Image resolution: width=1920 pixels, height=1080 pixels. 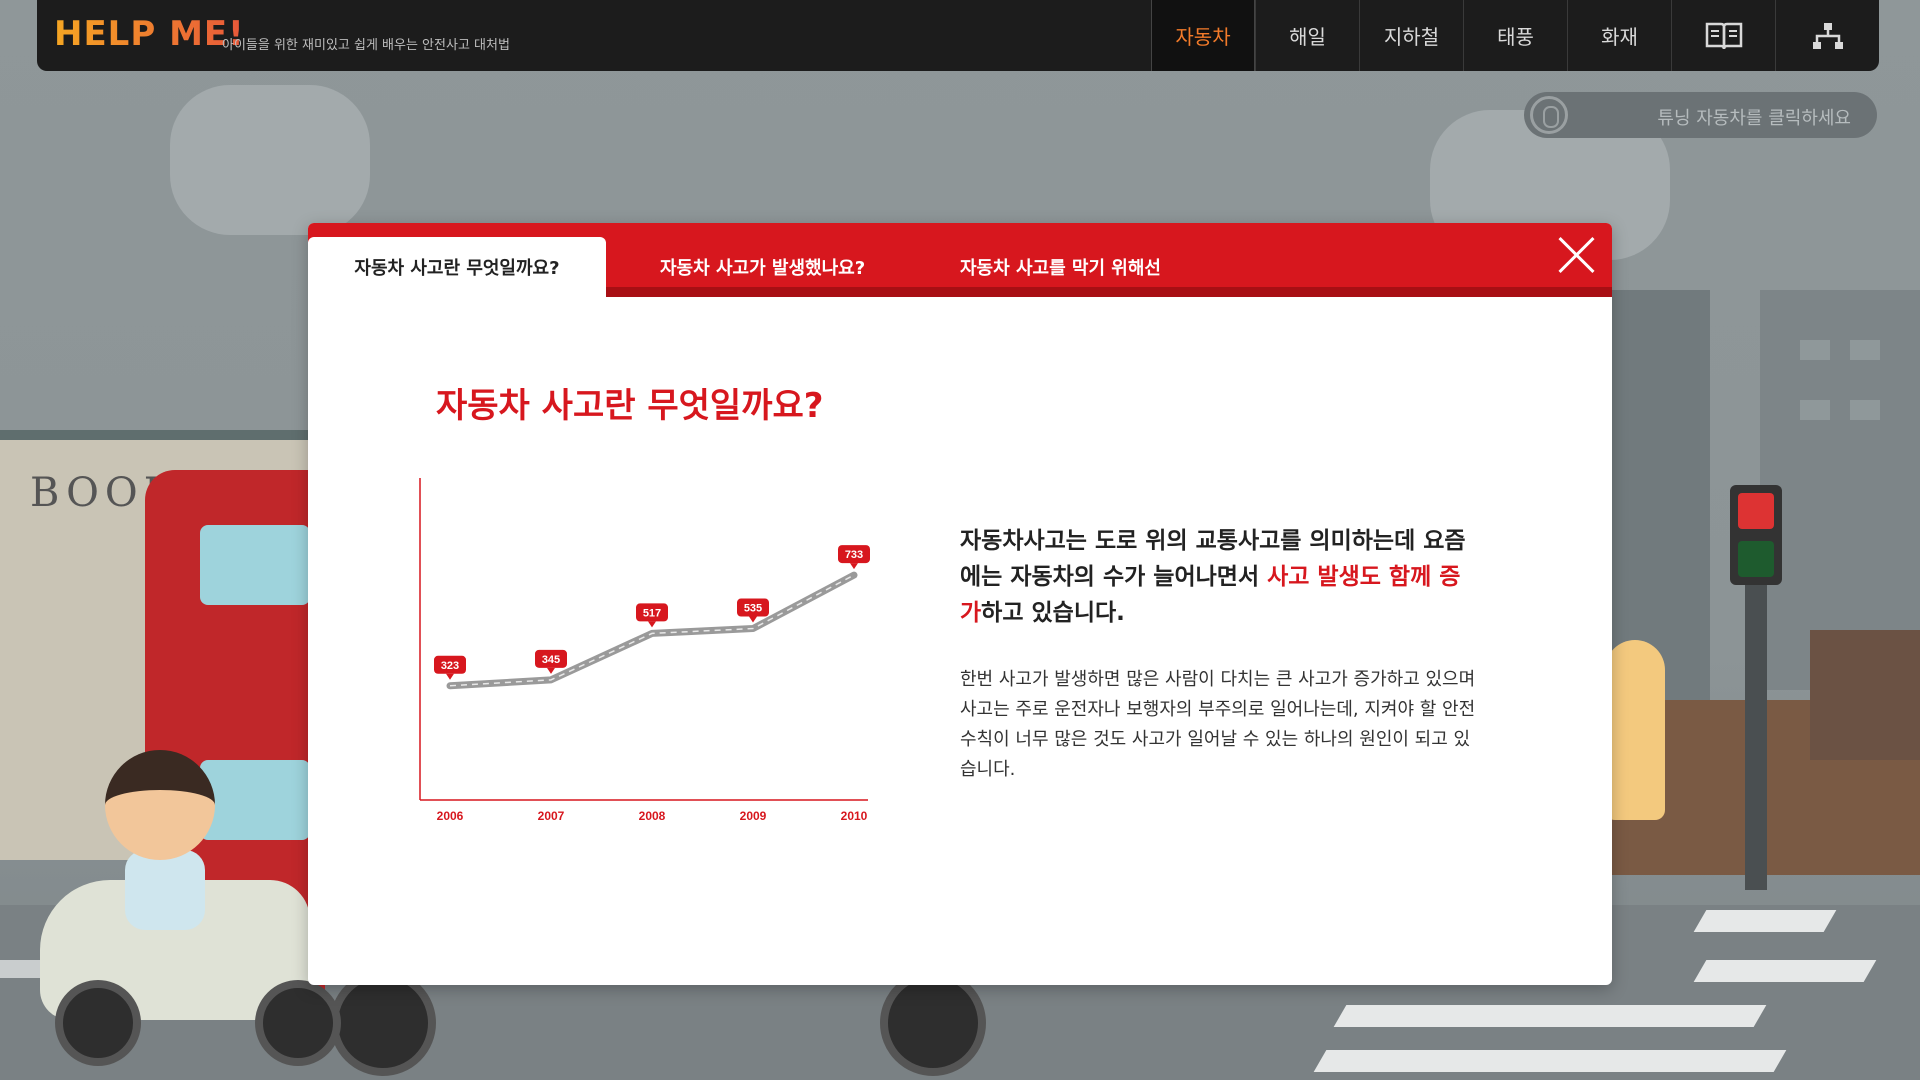 What do you see at coordinates (1619, 35) in the screenshot?
I see `nav-item-fire: 화재` at bounding box center [1619, 35].